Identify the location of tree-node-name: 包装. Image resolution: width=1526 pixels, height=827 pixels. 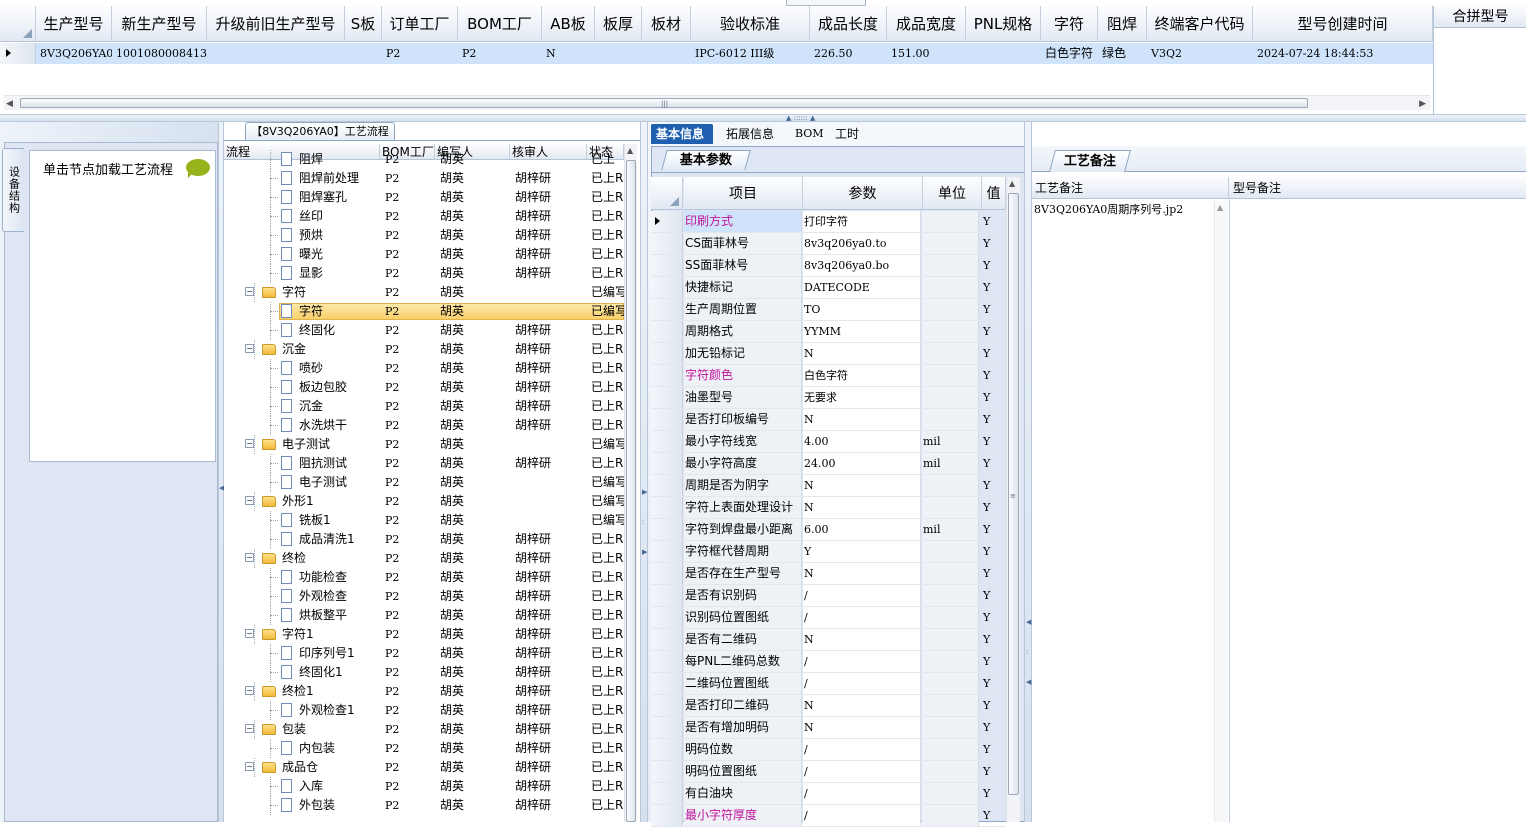
(331, 729).